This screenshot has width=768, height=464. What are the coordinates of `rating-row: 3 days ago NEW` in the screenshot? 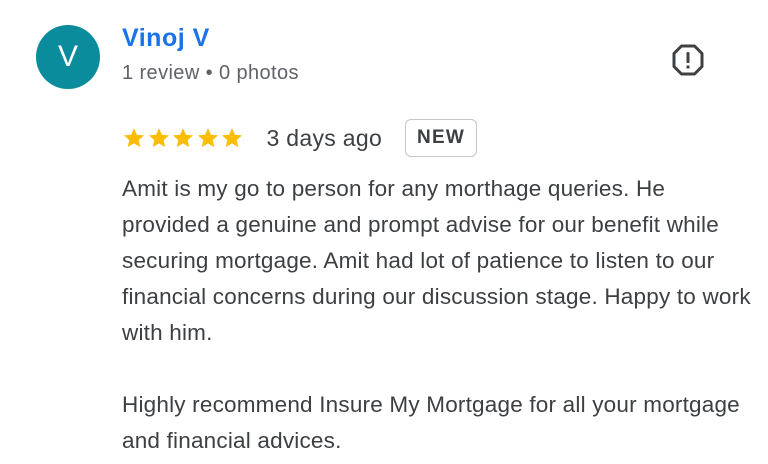 It's located at (299, 138).